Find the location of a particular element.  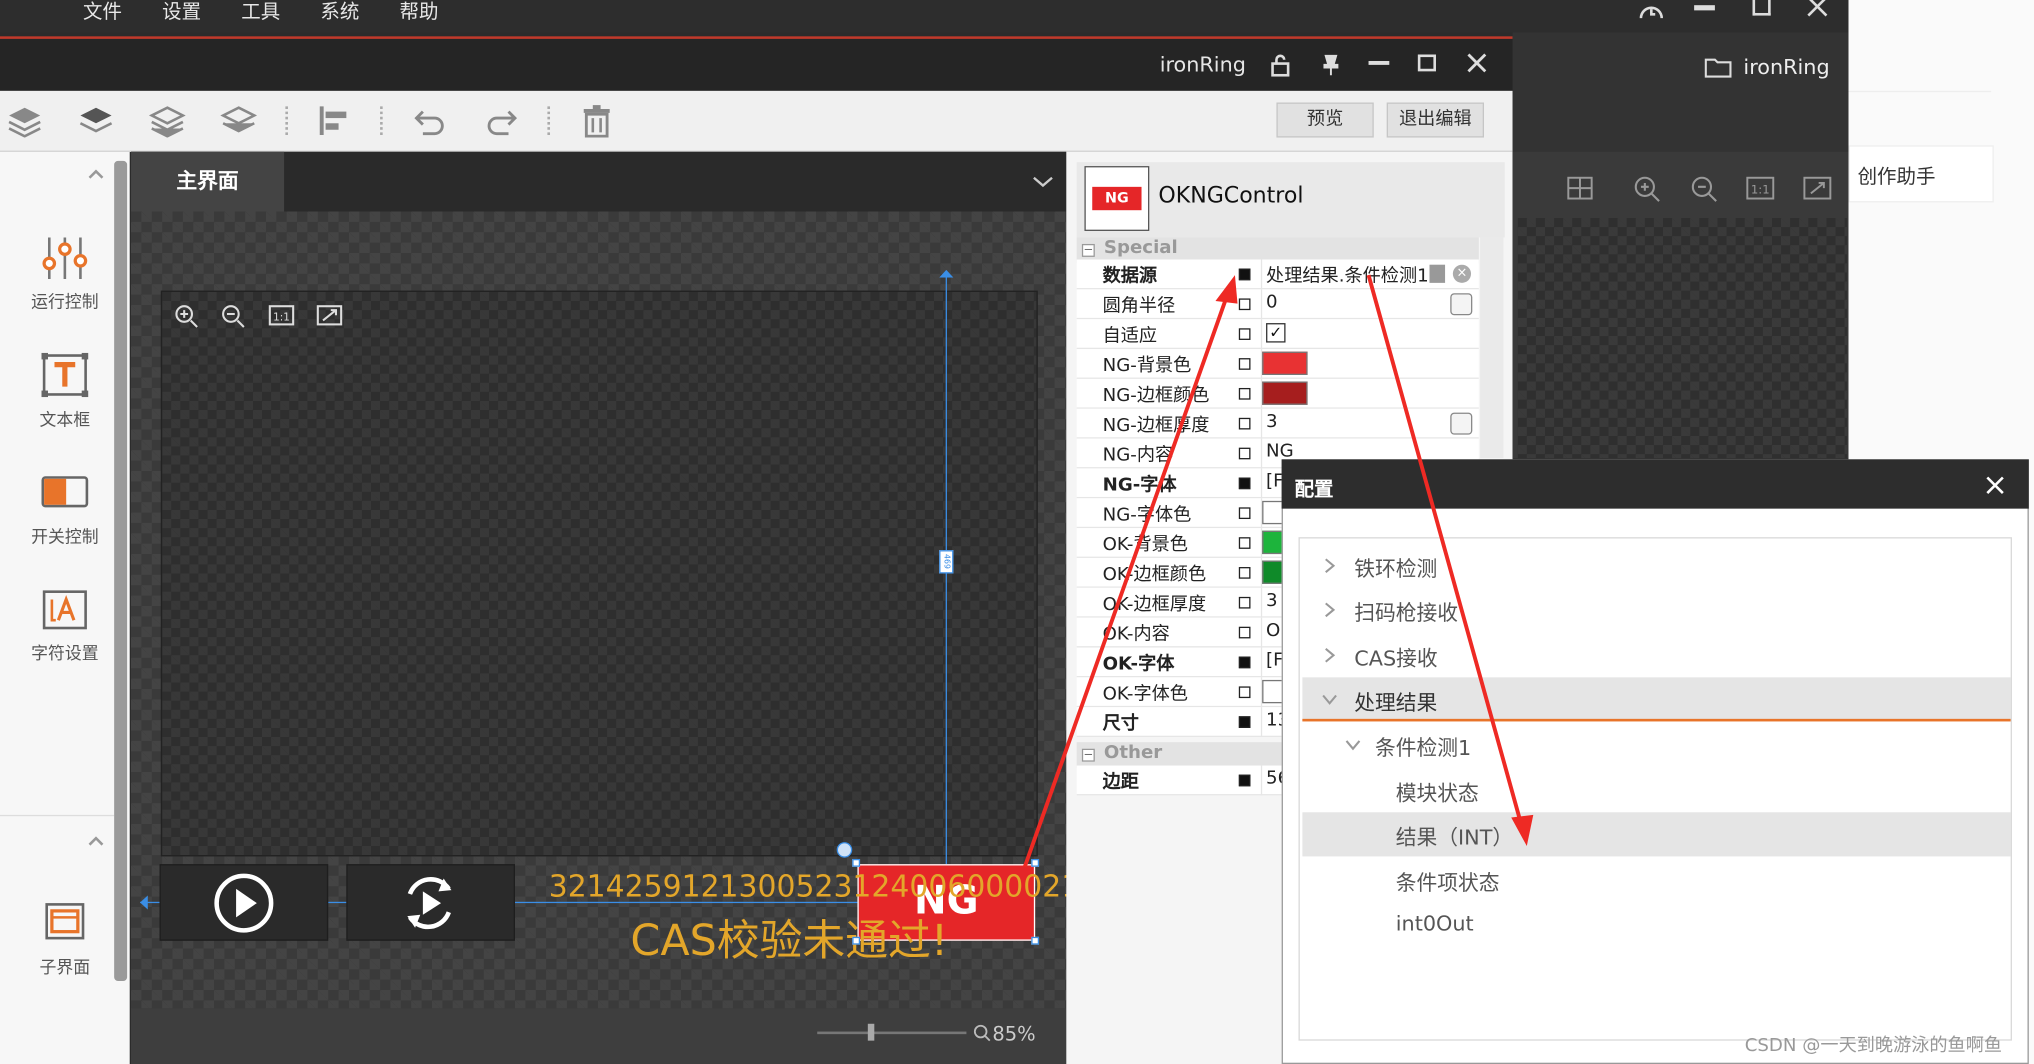

annotation-arrows is located at coordinates (1278, 571).